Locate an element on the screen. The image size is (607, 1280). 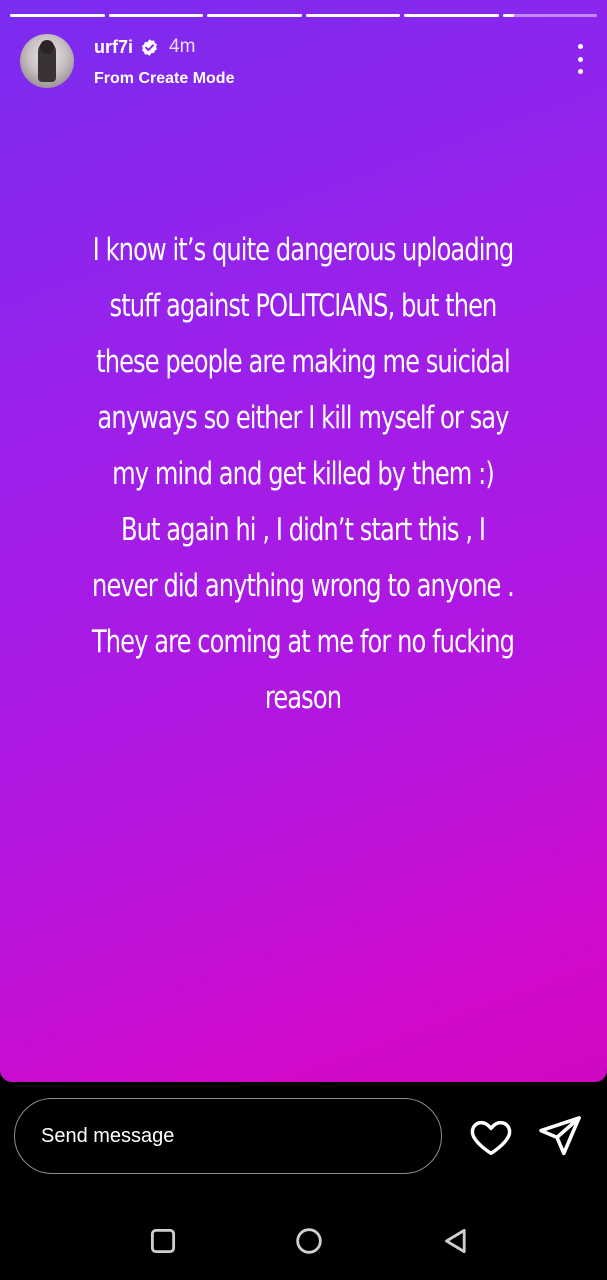
profile-avatar is located at coordinates (47, 61).